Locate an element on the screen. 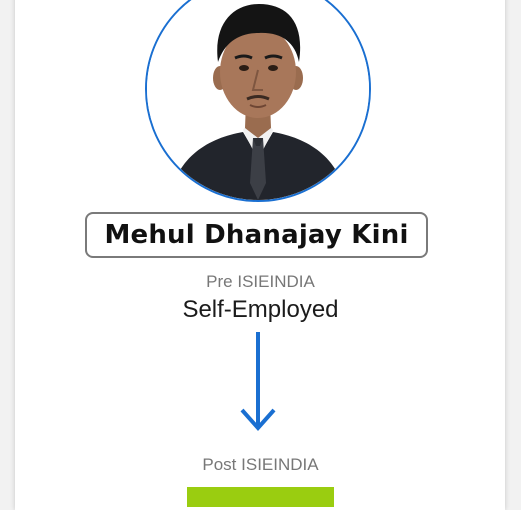  pre-isieindia-label: Pre ISIEINDIA is located at coordinates (260, 281).